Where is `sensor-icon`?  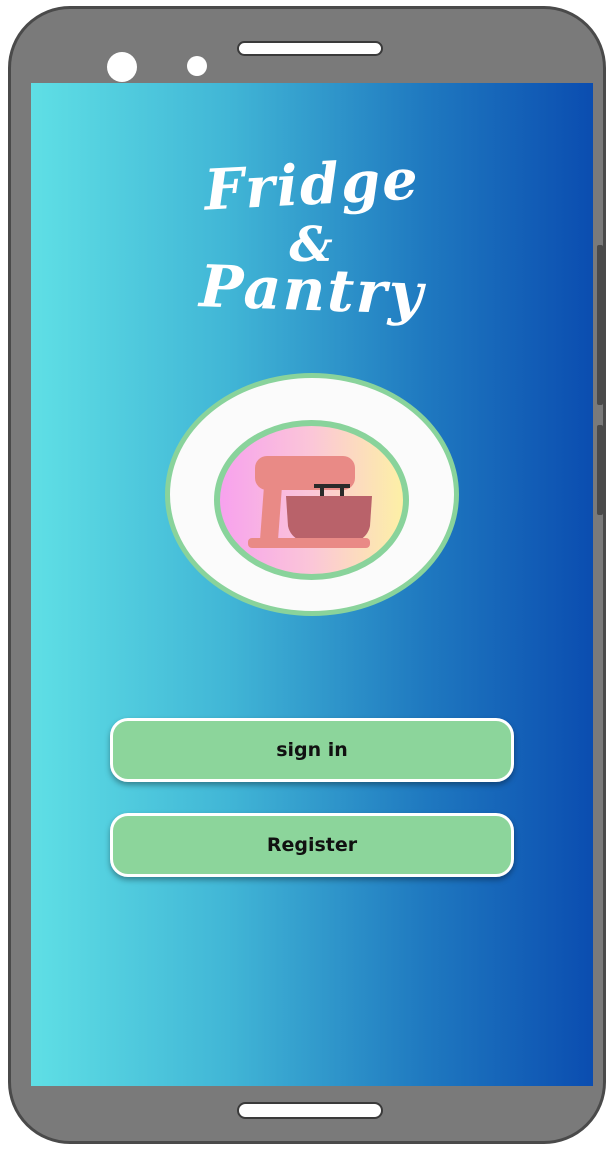 sensor-icon is located at coordinates (197, 66).